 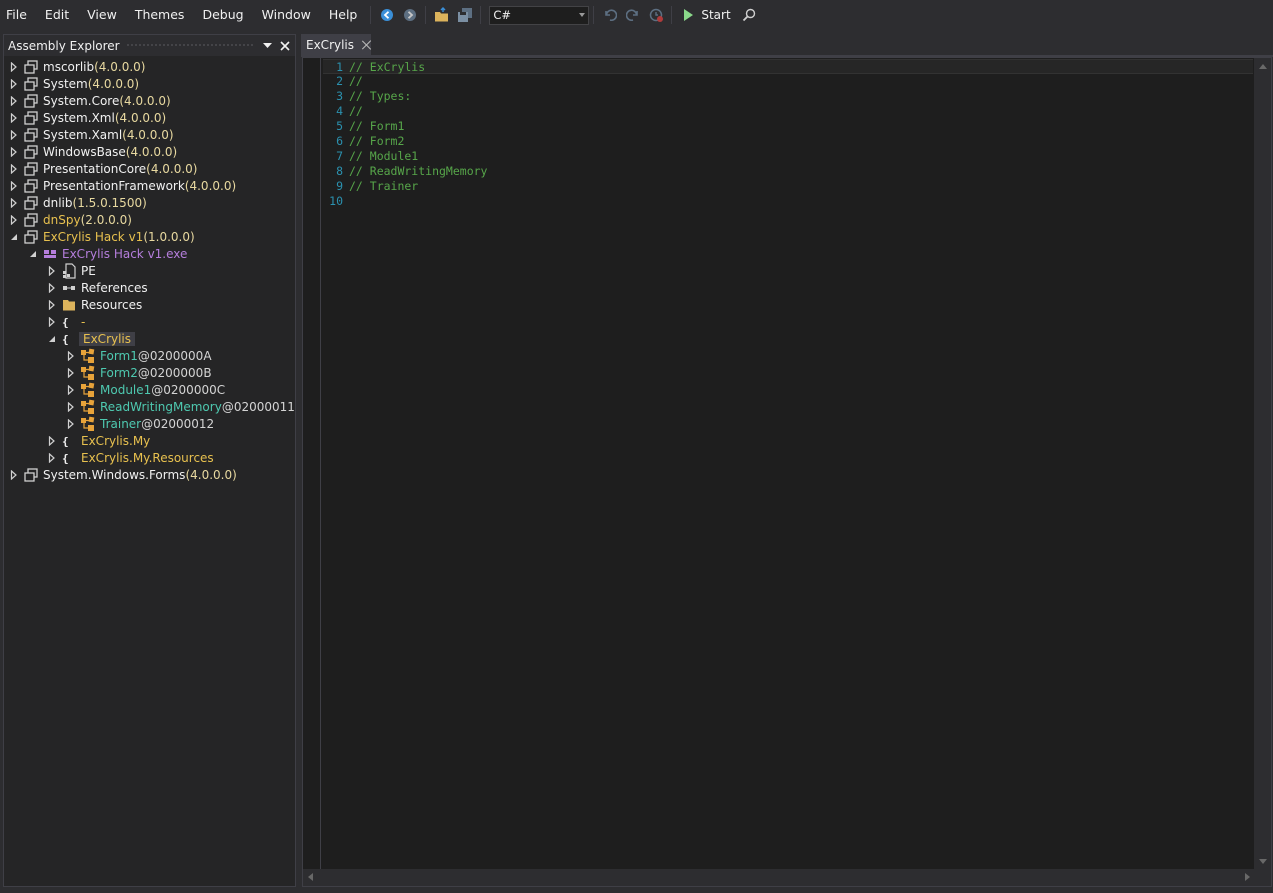 What do you see at coordinates (339, 111) in the screenshot?
I see `line-number: 4` at bounding box center [339, 111].